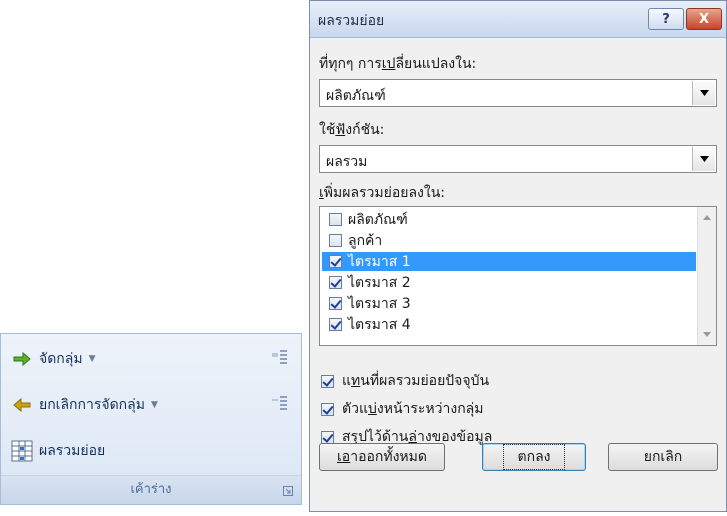 The image size is (727, 516). What do you see at coordinates (92, 405) in the screenshot?
I see `ungroup-button-label: ยกเลิกการจัดกลุ่ม` at bounding box center [92, 405].